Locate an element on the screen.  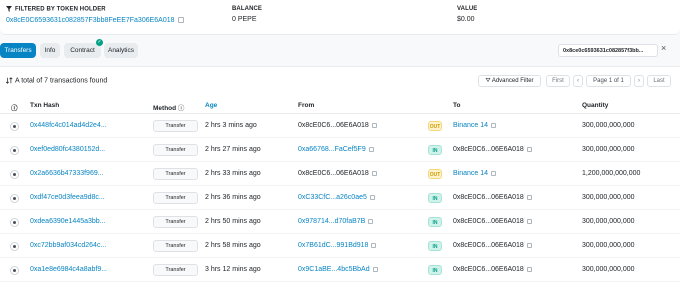
from-address: 0x8cE0C6...06E6A018 is located at coordinates (337, 125).